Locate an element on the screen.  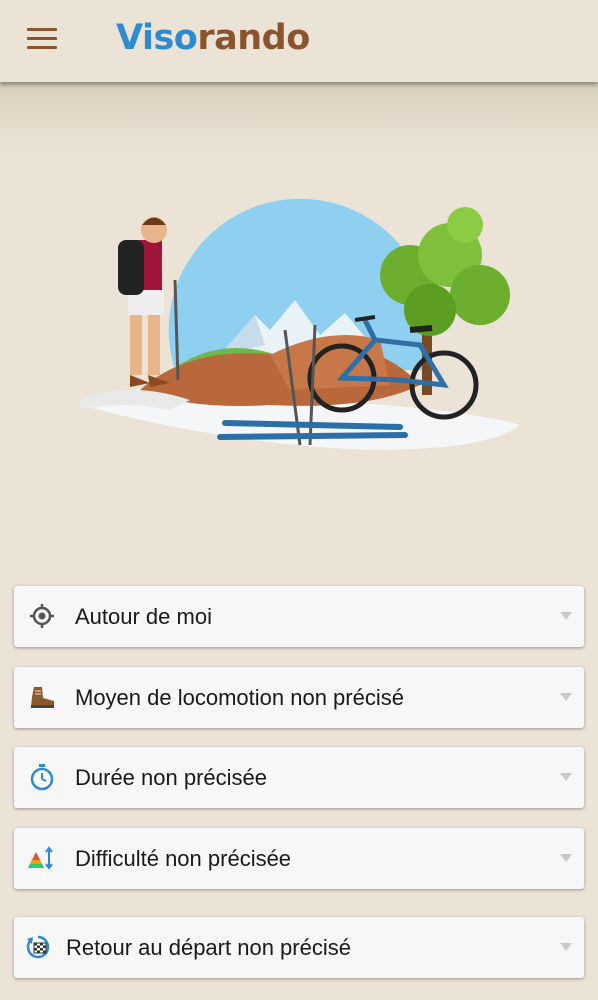
hiking-boot-icon is located at coordinates (42, 697).